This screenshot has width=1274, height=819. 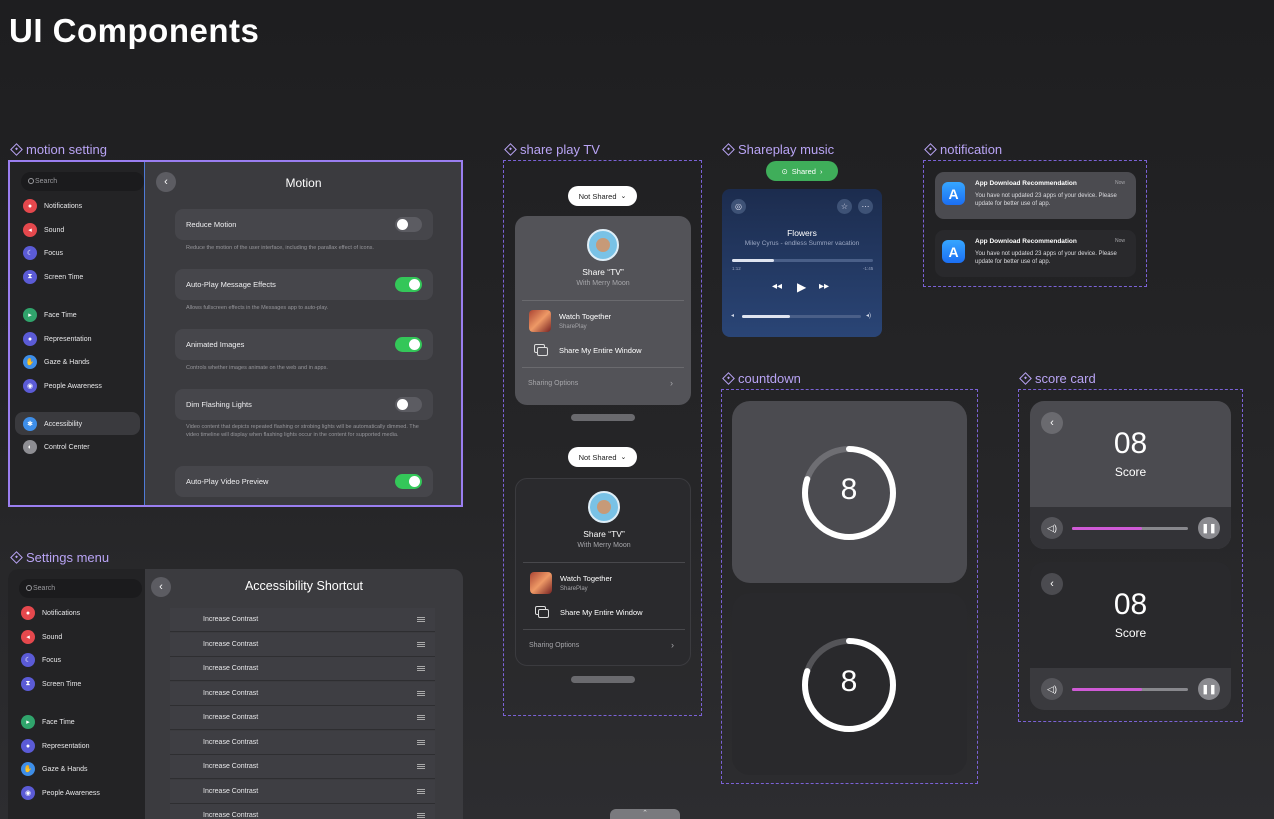 What do you see at coordinates (1026, 241) in the screenshot?
I see `notification-title: App Download Recommendation` at bounding box center [1026, 241].